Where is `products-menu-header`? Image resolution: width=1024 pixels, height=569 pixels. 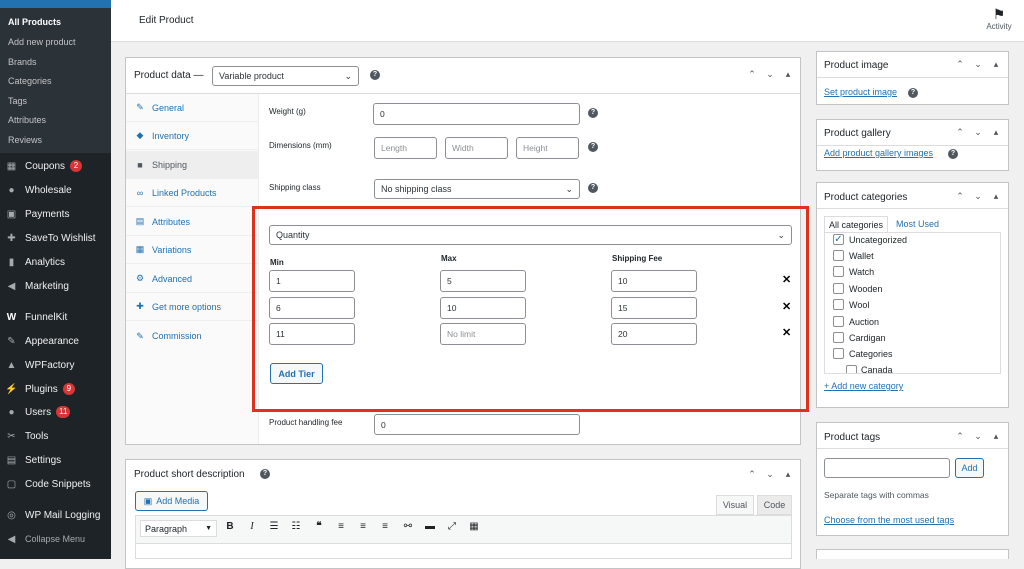 products-menu-header is located at coordinates (55, 4).